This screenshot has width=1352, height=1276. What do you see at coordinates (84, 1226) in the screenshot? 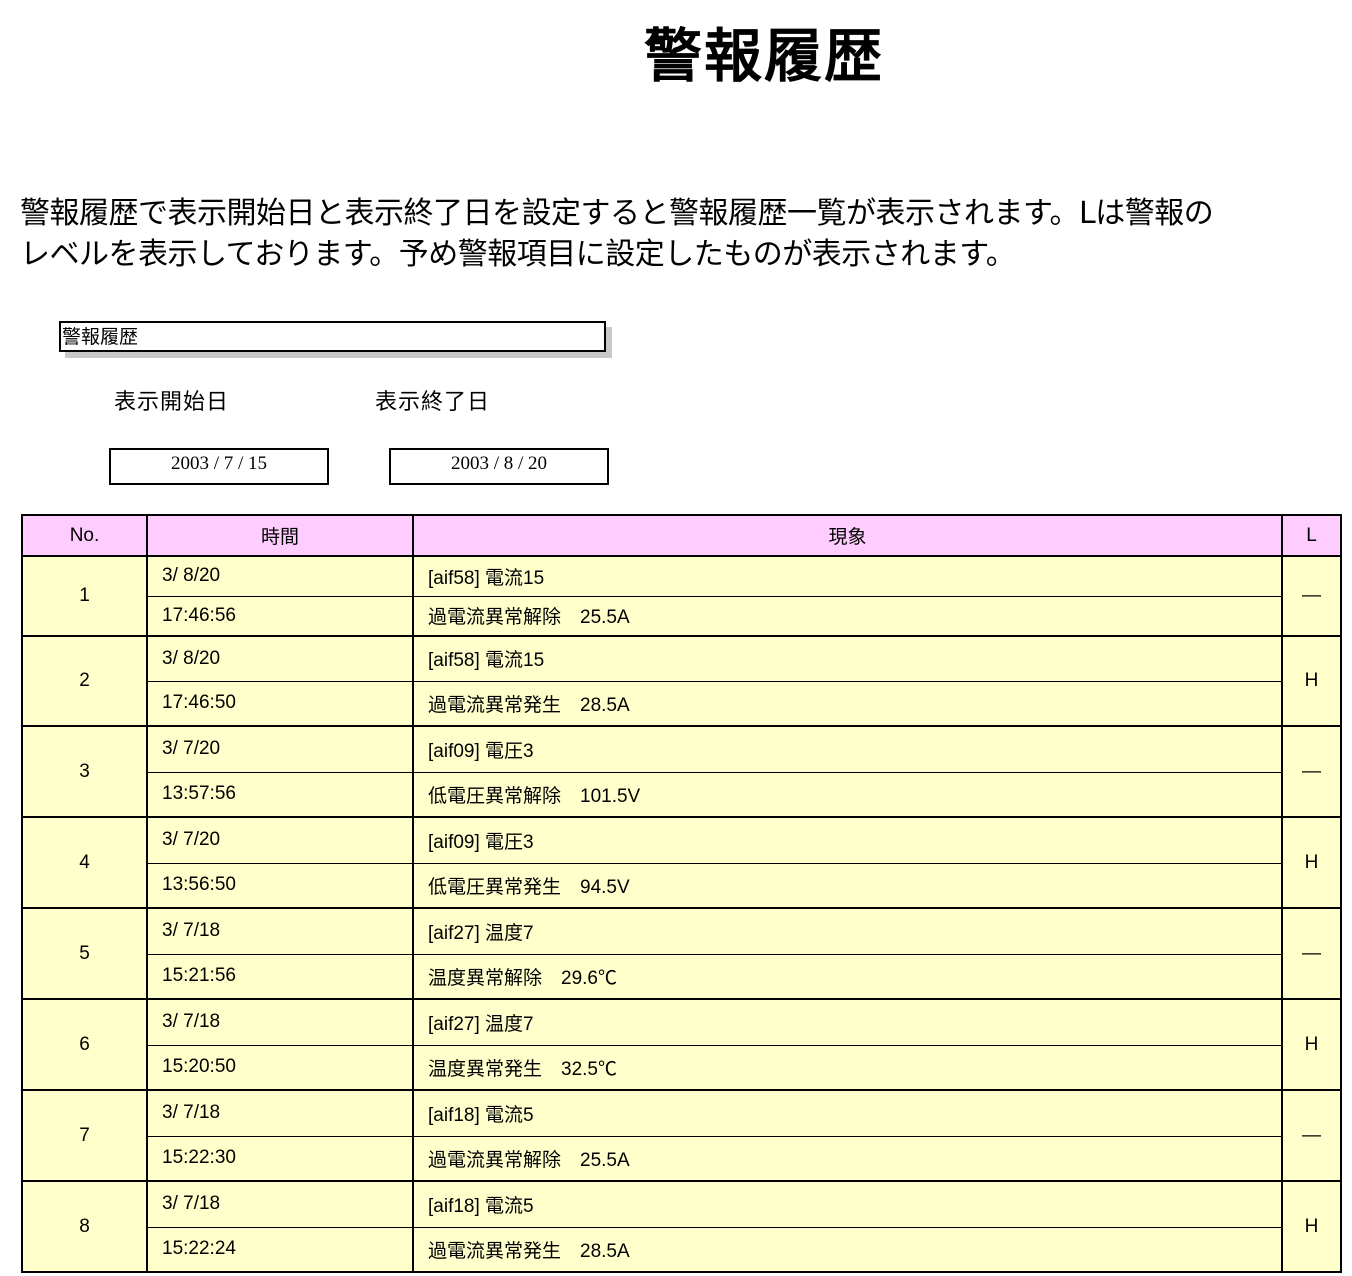
I see `row-number: 8` at bounding box center [84, 1226].